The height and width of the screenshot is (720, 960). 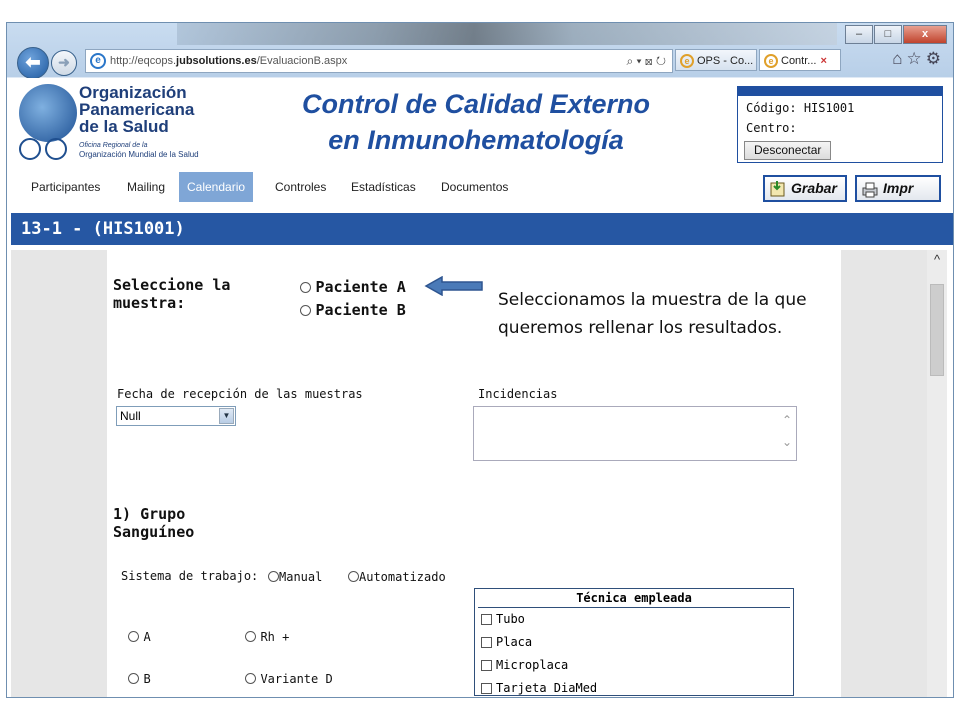 What do you see at coordinates (771, 128) in the screenshot?
I see `centro-row: Centro:` at bounding box center [771, 128].